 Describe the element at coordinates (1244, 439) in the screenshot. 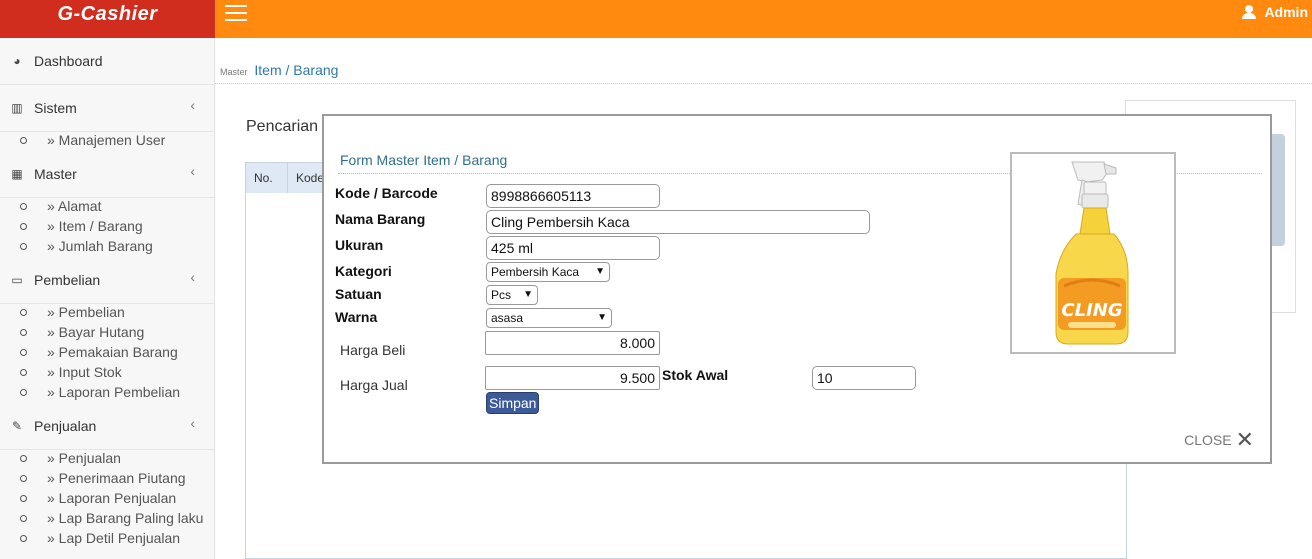

I see `close-icon: ✕` at that location.